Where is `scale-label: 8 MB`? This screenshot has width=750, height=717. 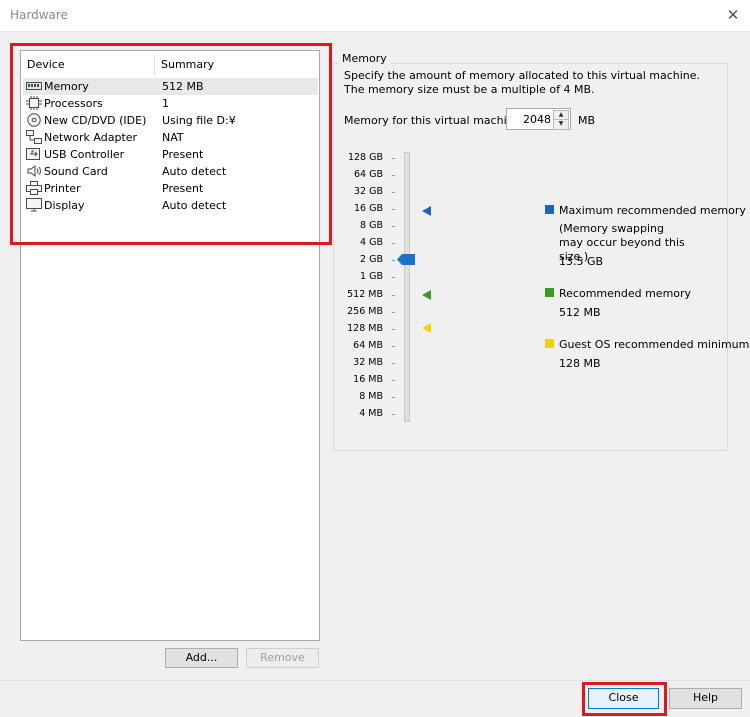
scale-label: 8 MB is located at coordinates (371, 396).